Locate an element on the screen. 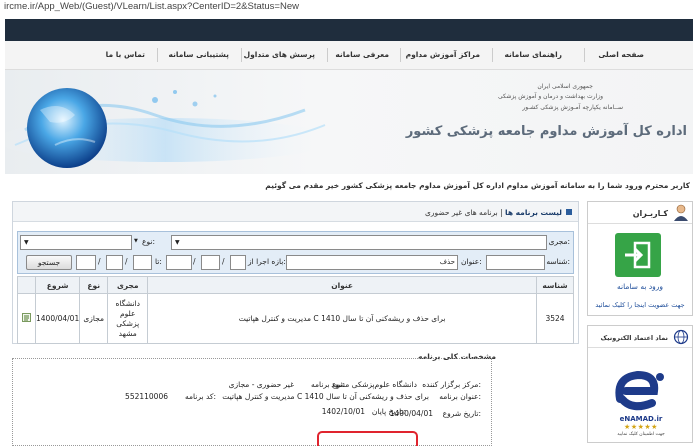  panel-header: لیست برنامه ها | برنامه های غیر حضوری is located at coordinates (295, 212).